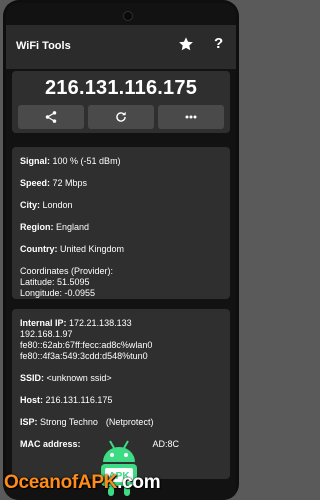 This screenshot has width=320, height=500. I want to click on city-row: City: London, so click(46, 205).